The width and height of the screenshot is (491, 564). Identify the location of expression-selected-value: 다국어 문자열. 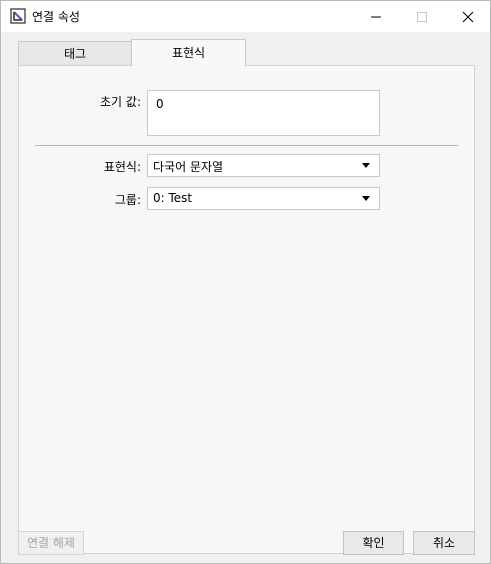
(188, 167).